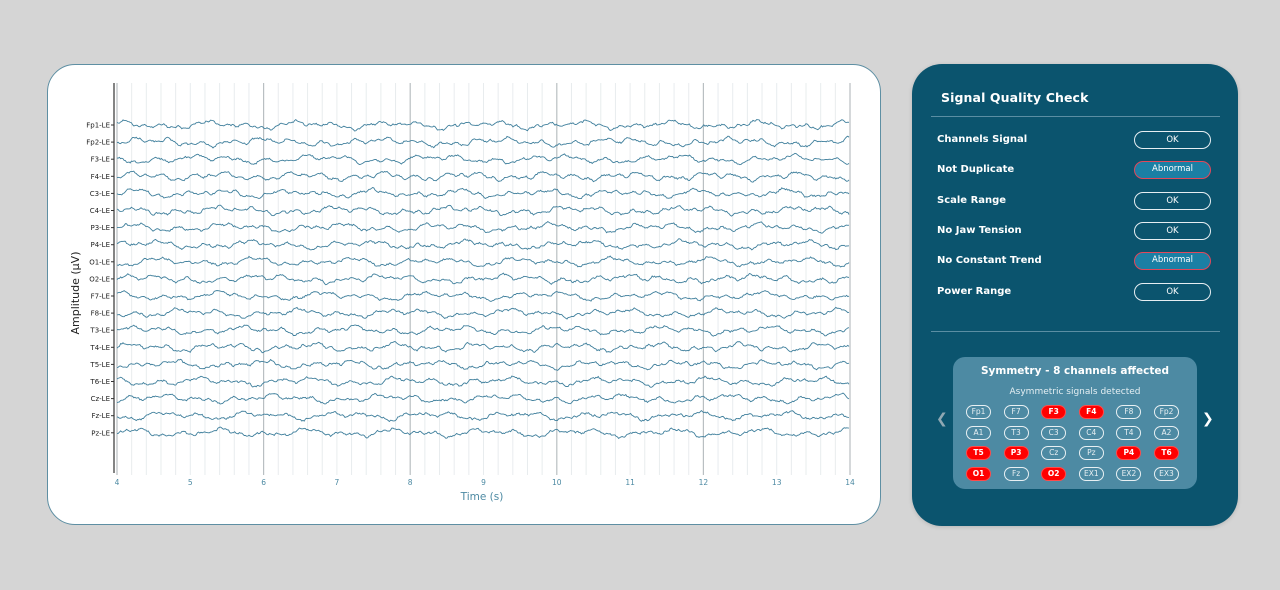 The height and width of the screenshot is (590, 1280). I want to click on channel-chip: P4, so click(1129, 453).